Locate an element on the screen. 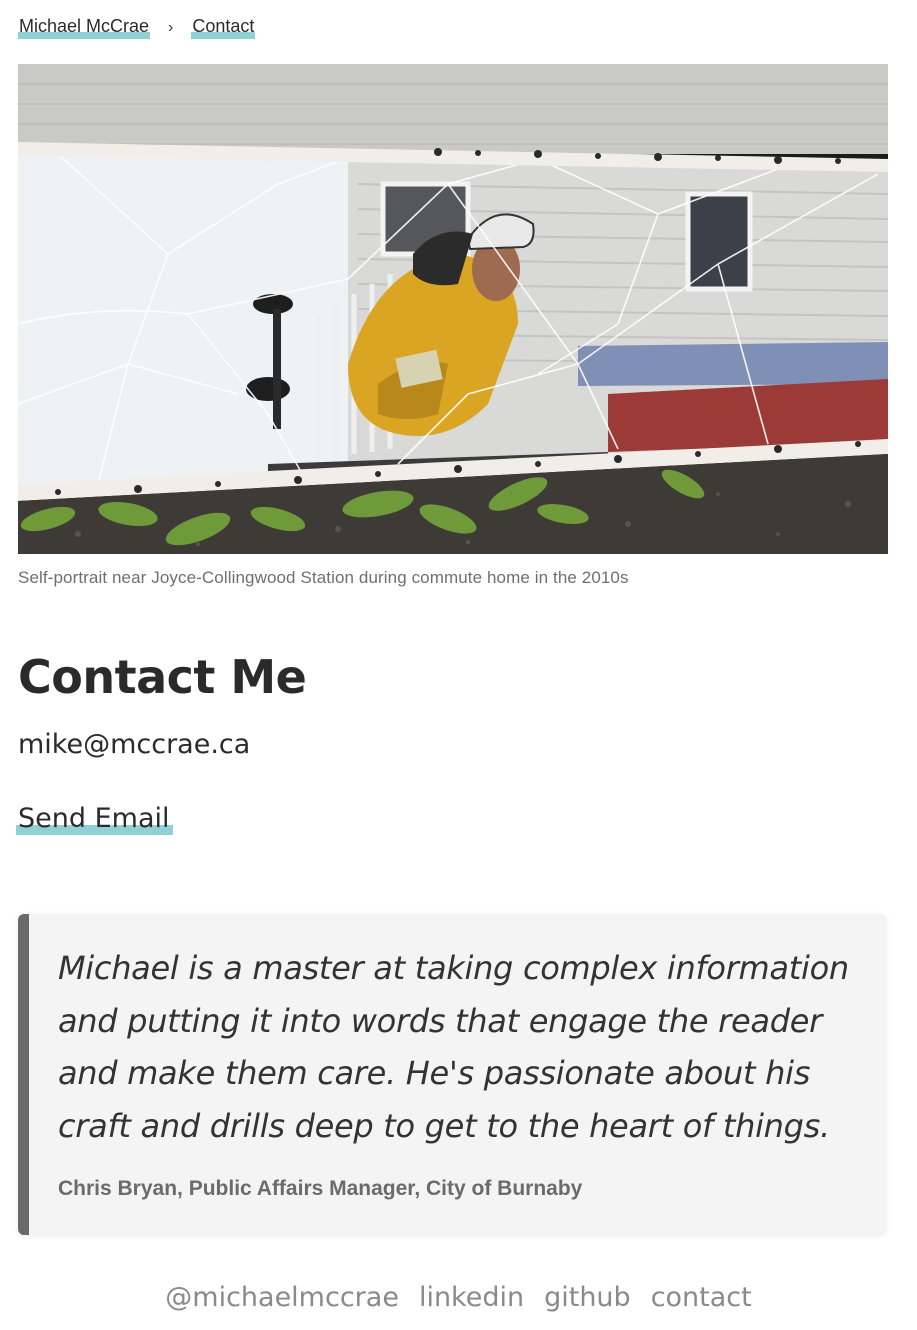 Image resolution: width=917 pixels, height=1330 pixels. breadcrumb-chevron-icon: › is located at coordinates (171, 27).